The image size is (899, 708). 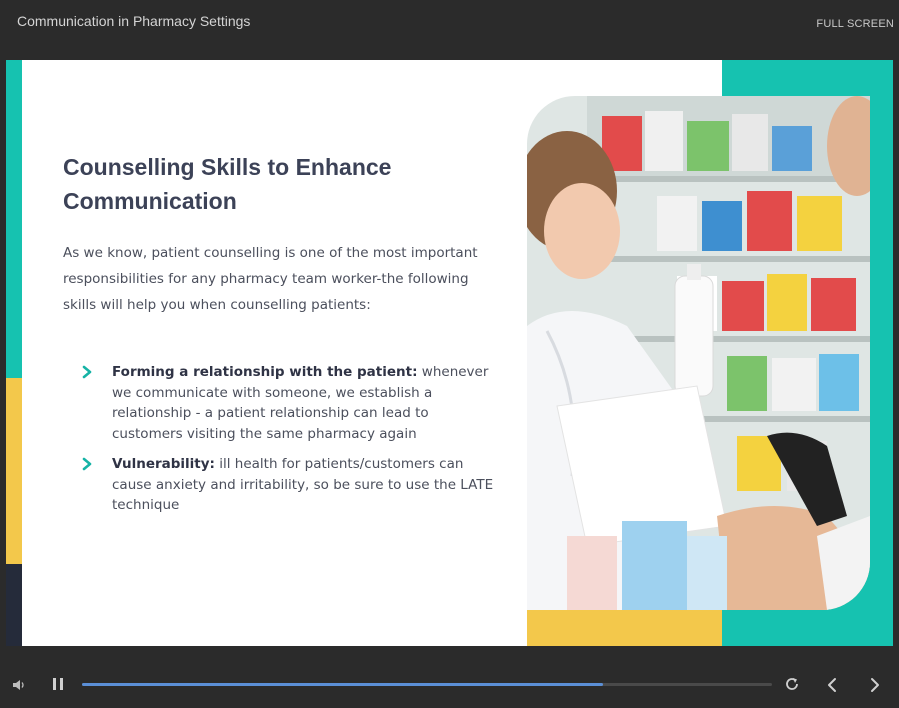 What do you see at coordinates (14, 605) in the screenshot?
I see `left-accent-navy` at bounding box center [14, 605].